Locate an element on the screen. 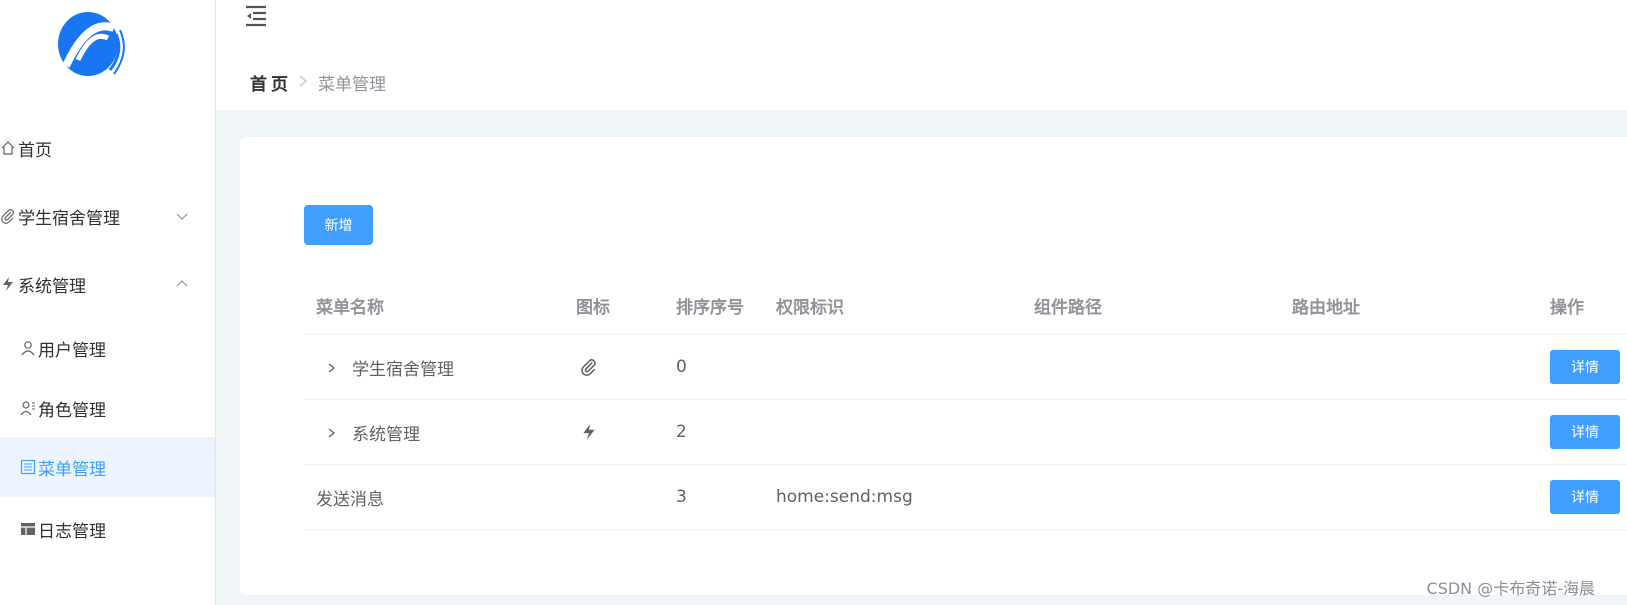  header-component: 组件路径 is located at coordinates (1068, 308).